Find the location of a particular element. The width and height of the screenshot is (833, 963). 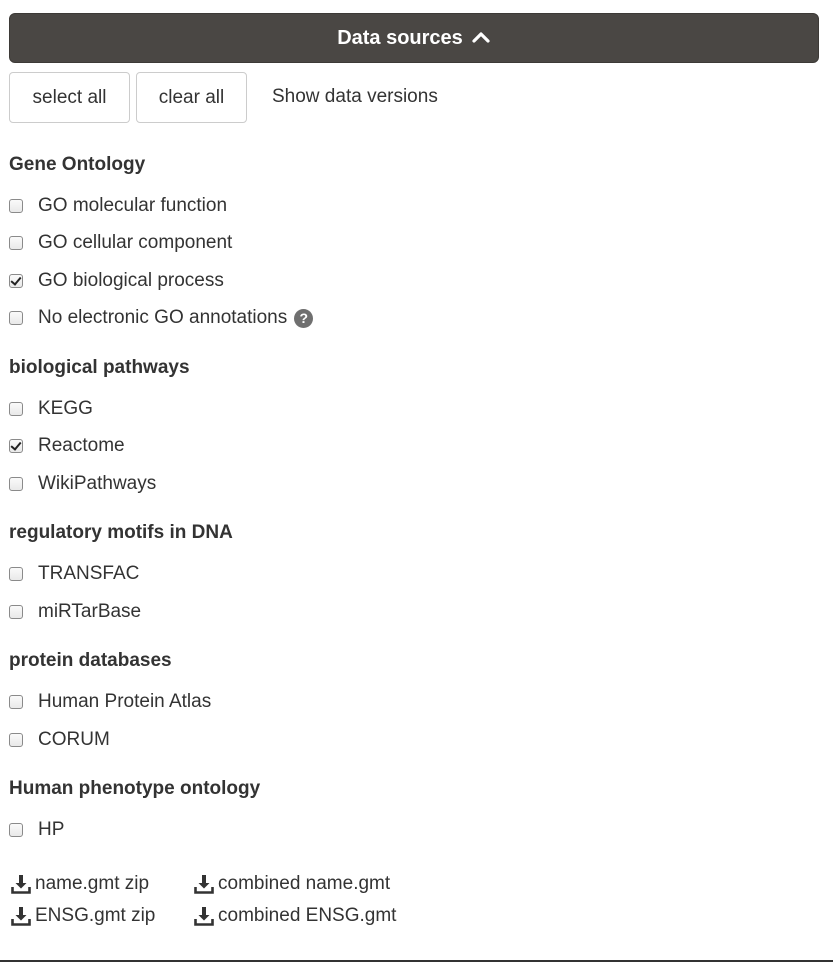

option-wikipathways: WikiPathways is located at coordinates (82, 484).